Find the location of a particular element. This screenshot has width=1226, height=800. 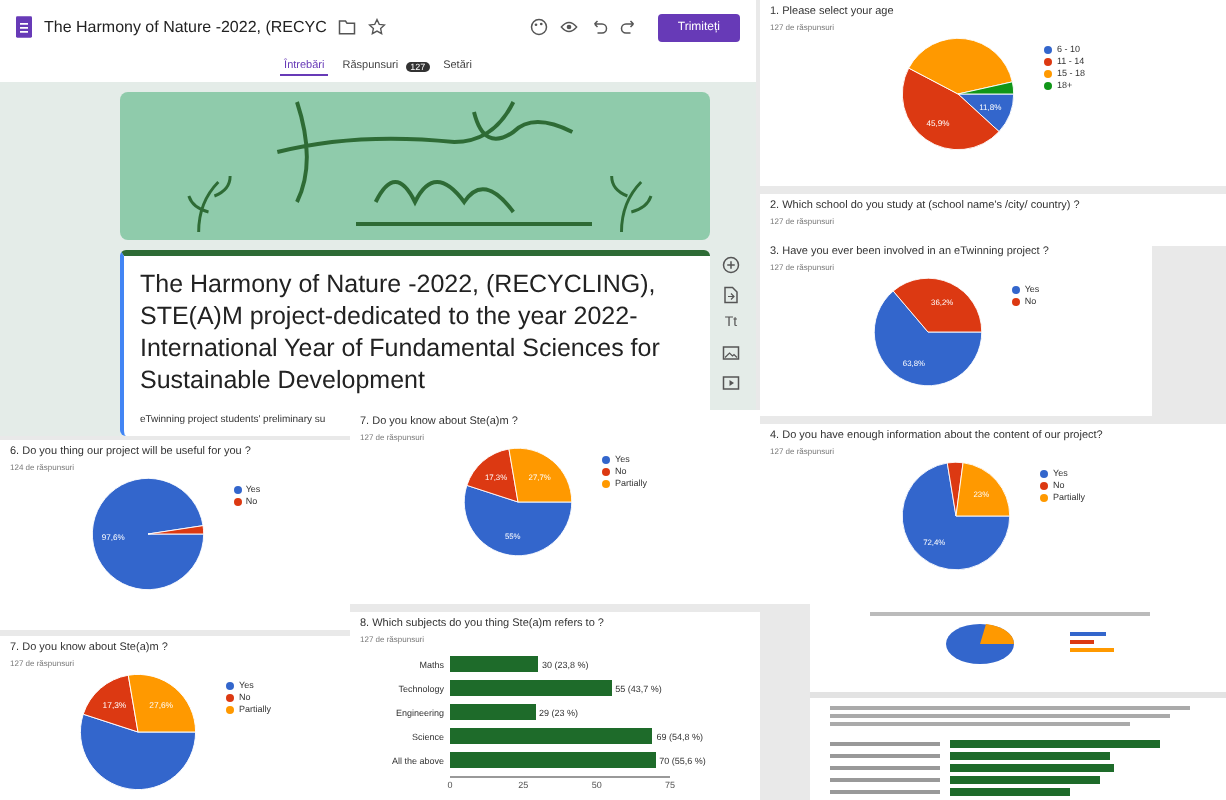

preview-eye-icon is located at coordinates (568, 27).